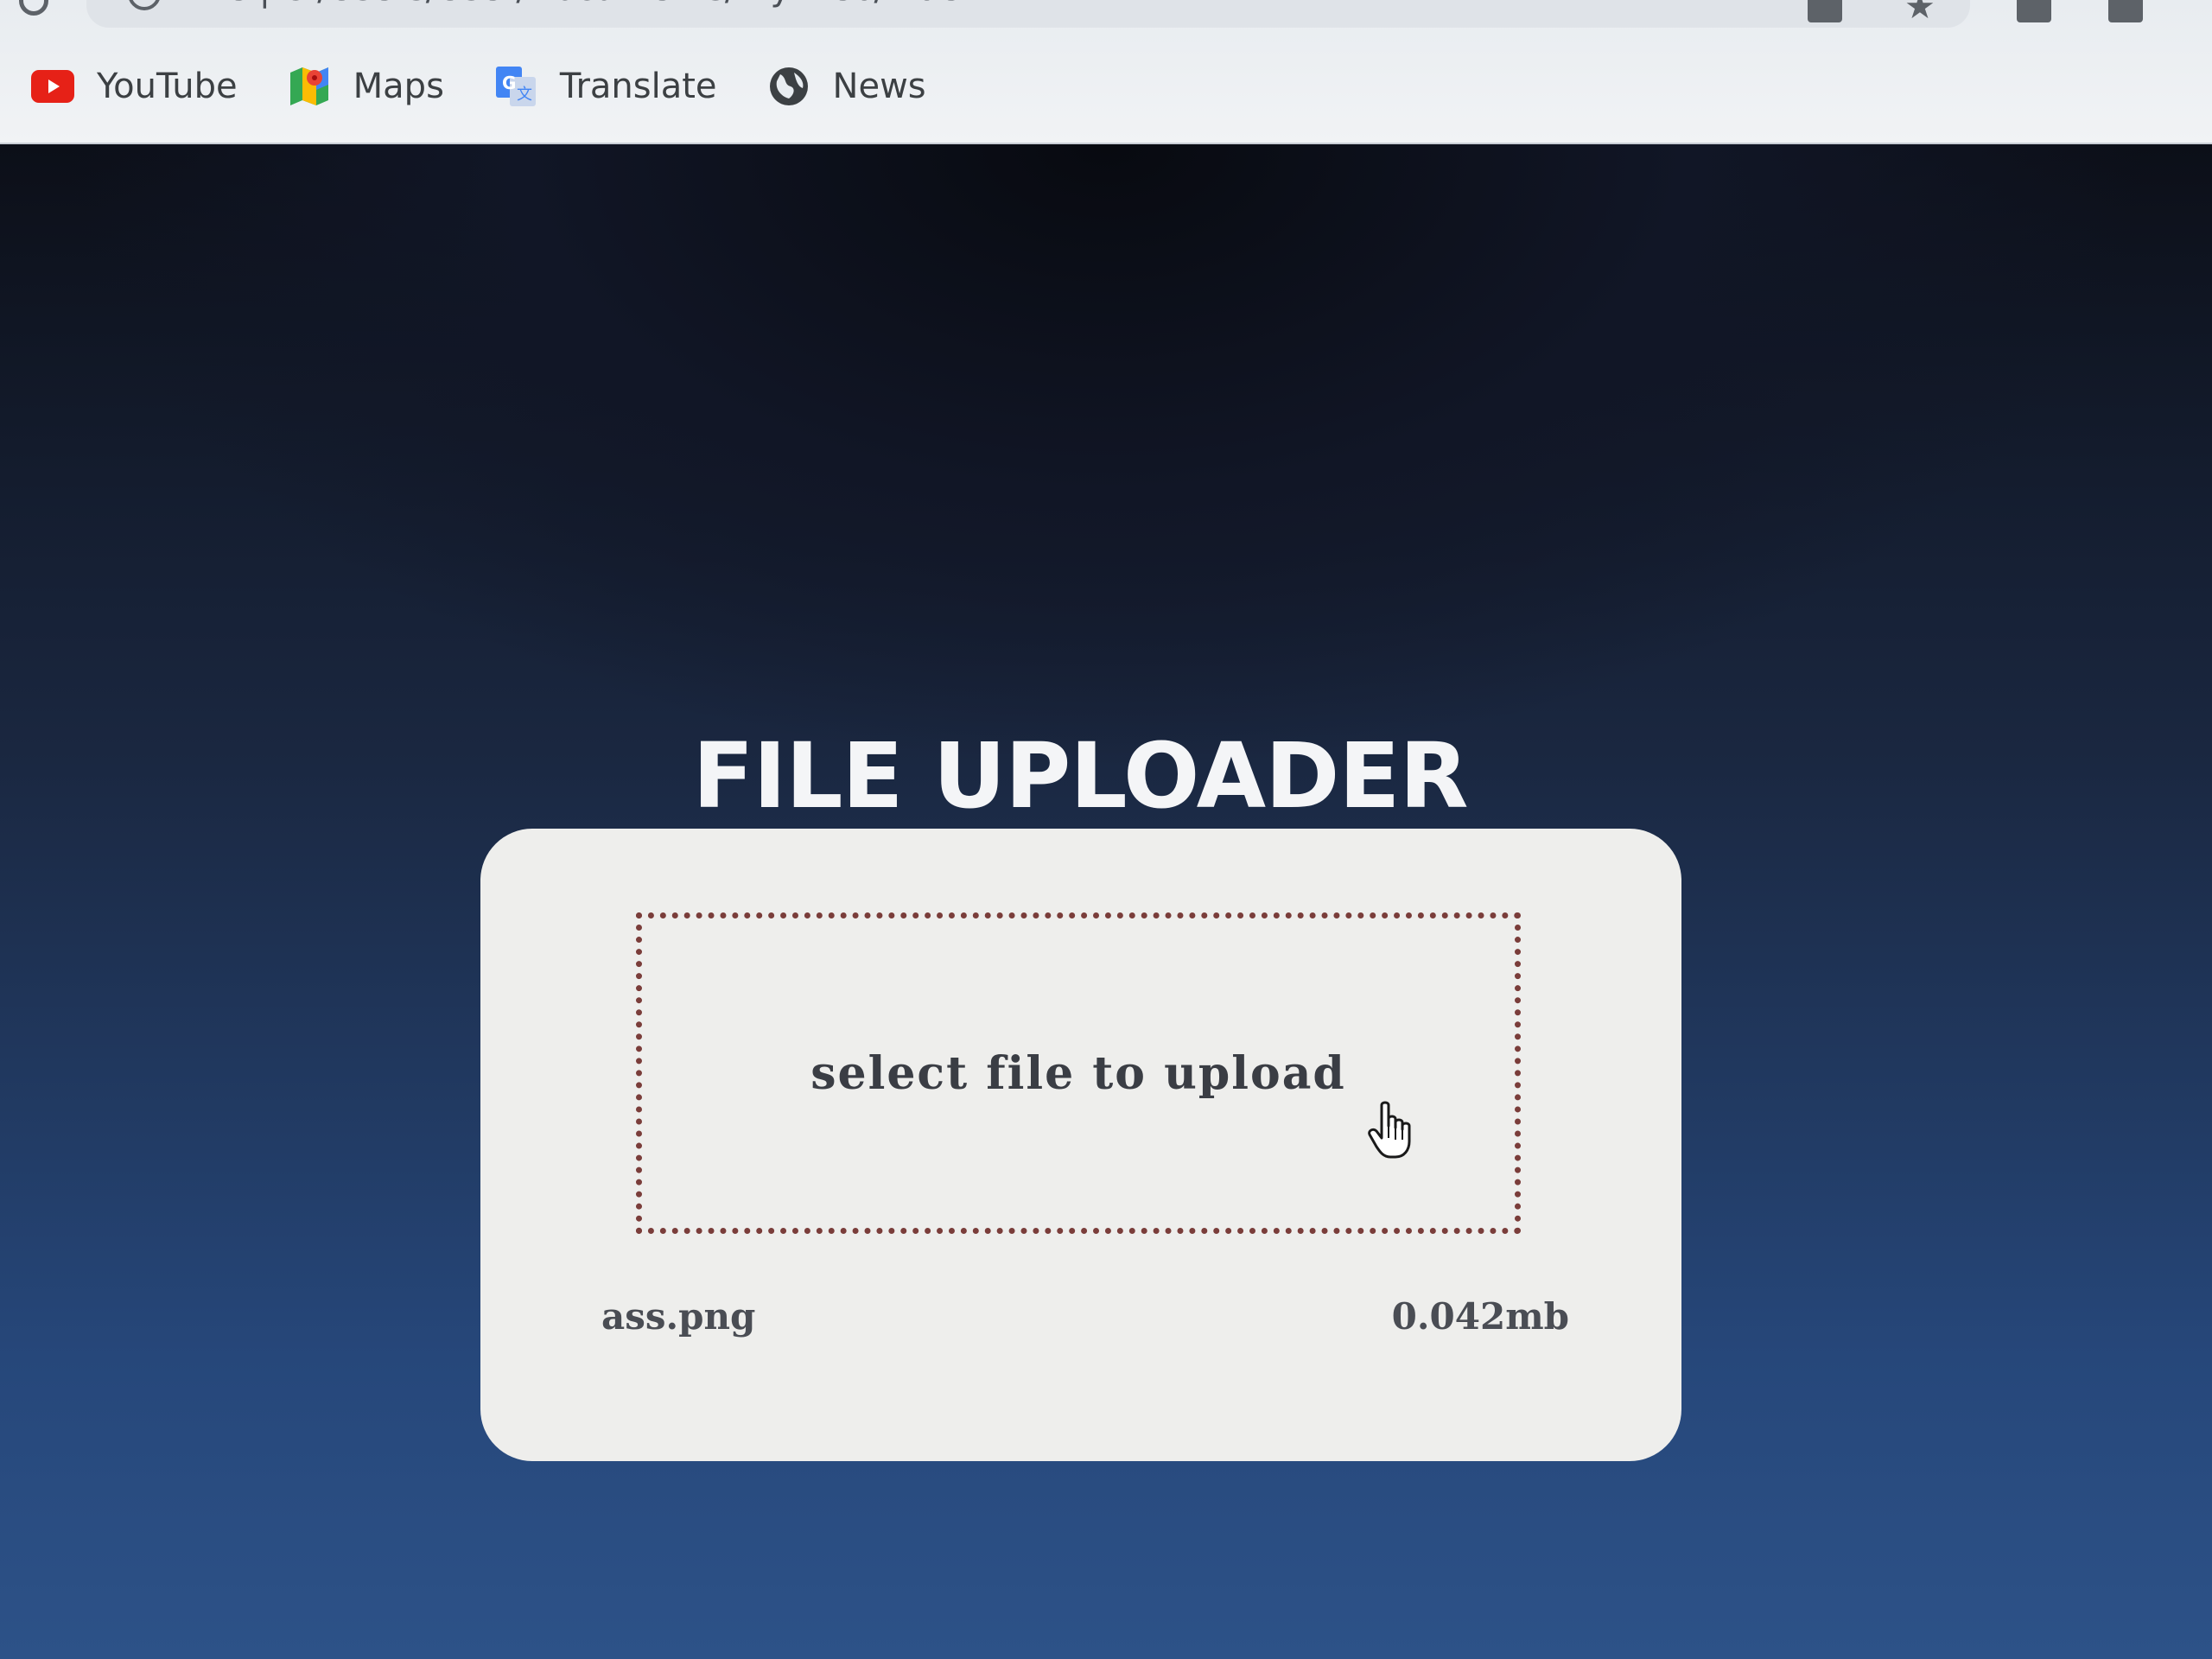  I want to click on maps-icon, so click(309, 86).